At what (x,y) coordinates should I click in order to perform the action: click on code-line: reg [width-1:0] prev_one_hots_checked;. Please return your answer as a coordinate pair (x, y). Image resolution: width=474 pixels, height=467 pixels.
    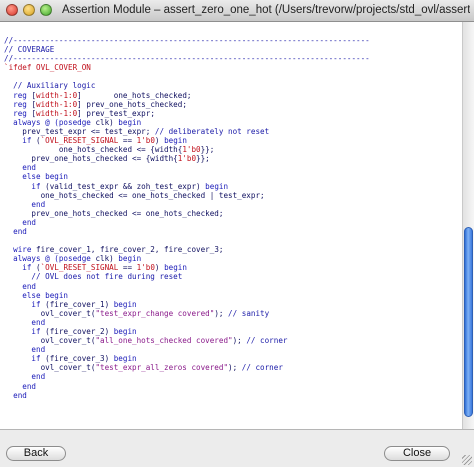
    Looking at the image, I should click on (187, 104).